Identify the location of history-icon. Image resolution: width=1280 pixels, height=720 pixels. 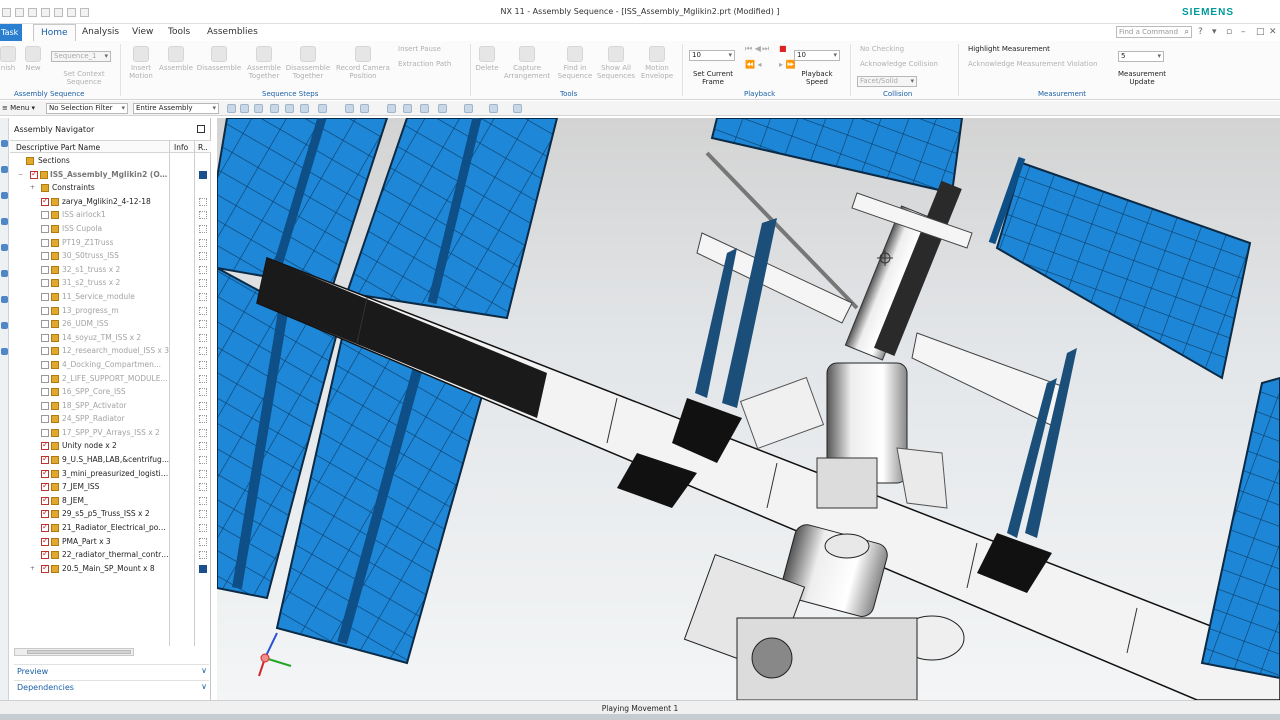
(4, 221).